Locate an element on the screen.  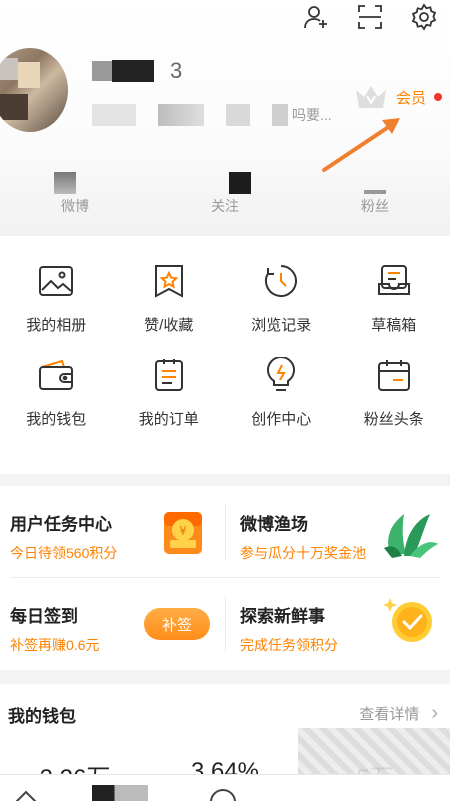
scan-icon is located at coordinates (370, 17).